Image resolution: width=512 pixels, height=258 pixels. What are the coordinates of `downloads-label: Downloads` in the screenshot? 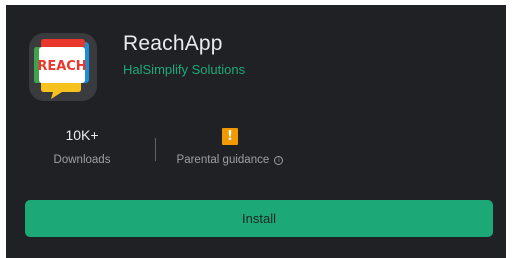 It's located at (82, 160).